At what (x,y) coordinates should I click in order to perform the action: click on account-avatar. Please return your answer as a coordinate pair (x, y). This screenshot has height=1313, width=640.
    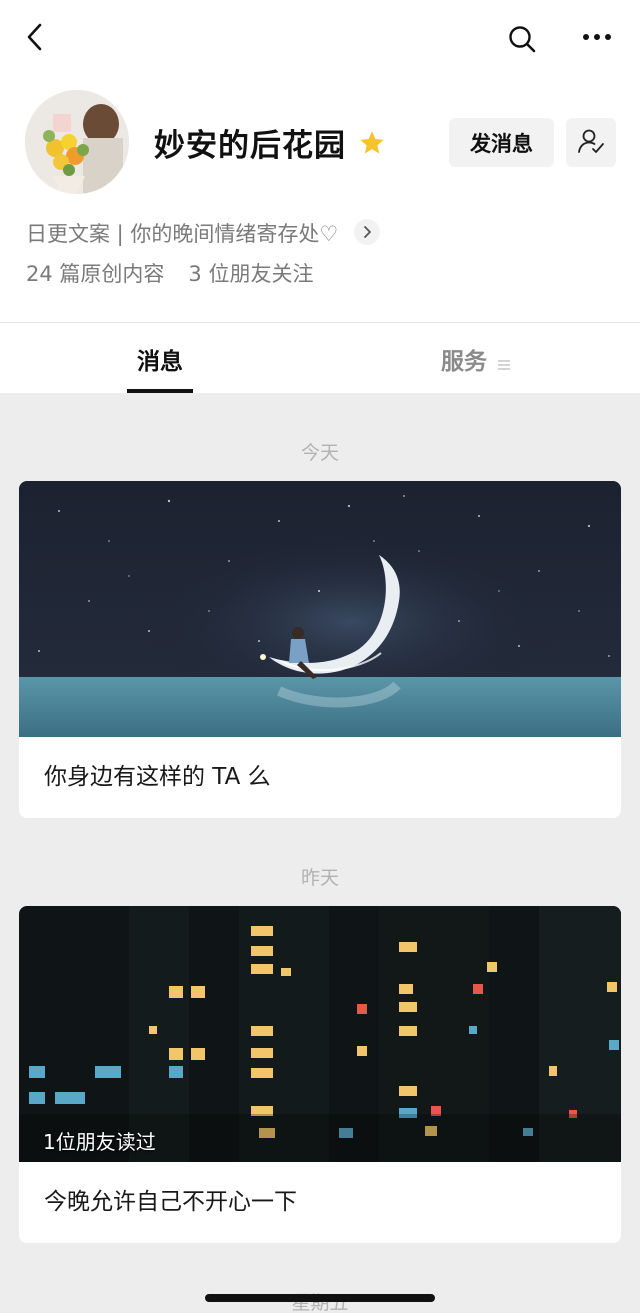
    Looking at the image, I should click on (77, 142).